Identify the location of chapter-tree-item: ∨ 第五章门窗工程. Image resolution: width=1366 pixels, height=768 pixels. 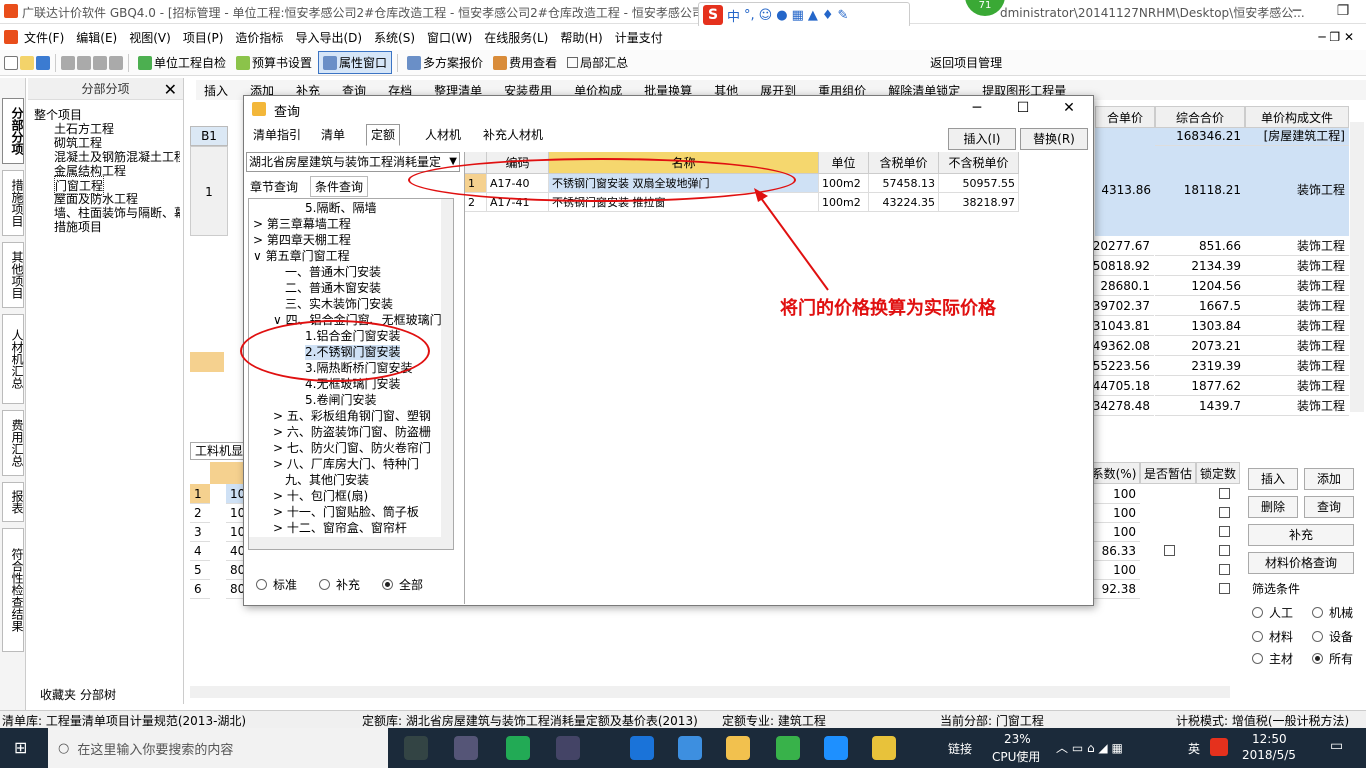
(301, 256).